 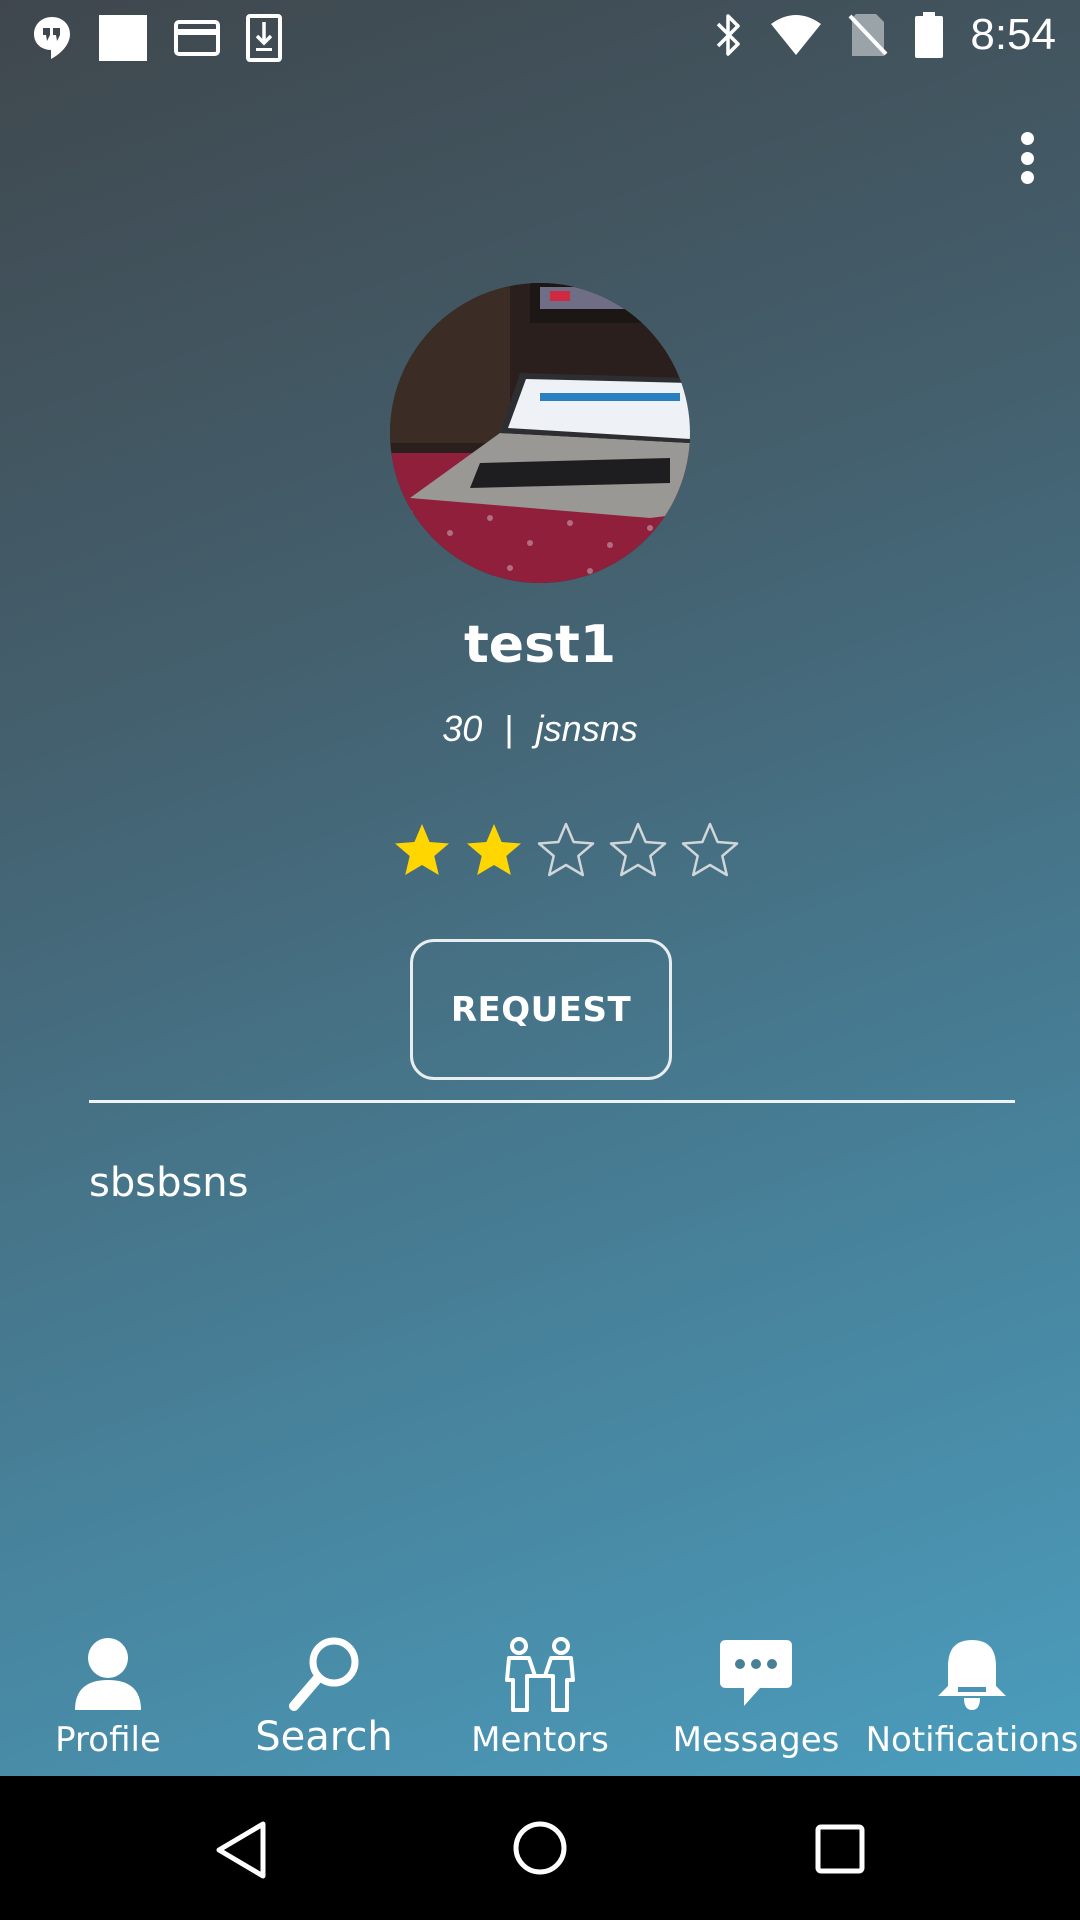 I want to click on no-sim-icon, so click(x=868, y=35).